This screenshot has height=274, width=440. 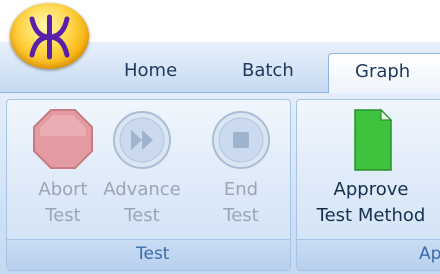 I want to click on app-logo-icon, so click(x=49, y=37).